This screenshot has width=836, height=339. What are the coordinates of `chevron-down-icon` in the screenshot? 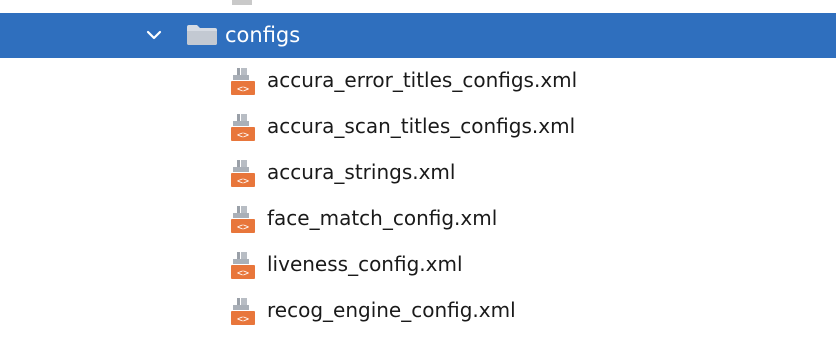 It's located at (154, 35).